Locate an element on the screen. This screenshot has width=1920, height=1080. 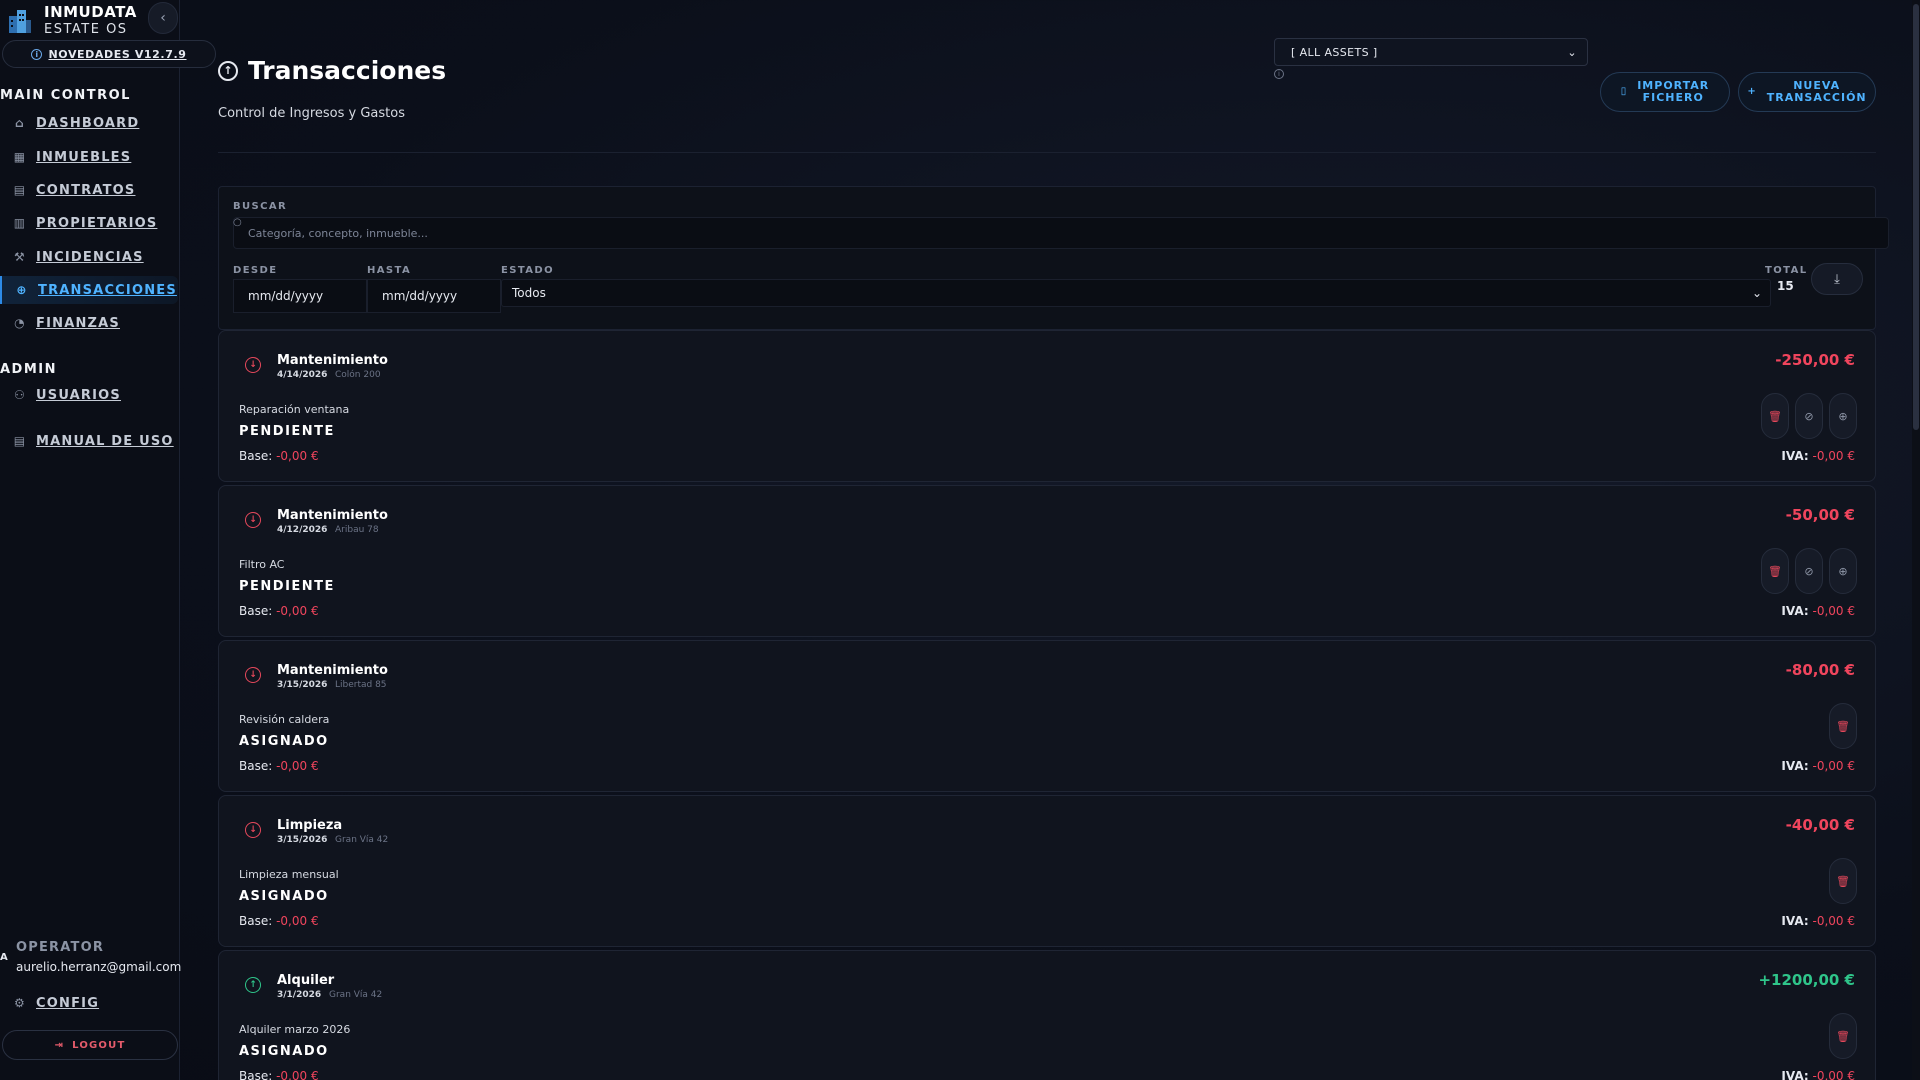
status-select-value: Todos is located at coordinates (529, 293).